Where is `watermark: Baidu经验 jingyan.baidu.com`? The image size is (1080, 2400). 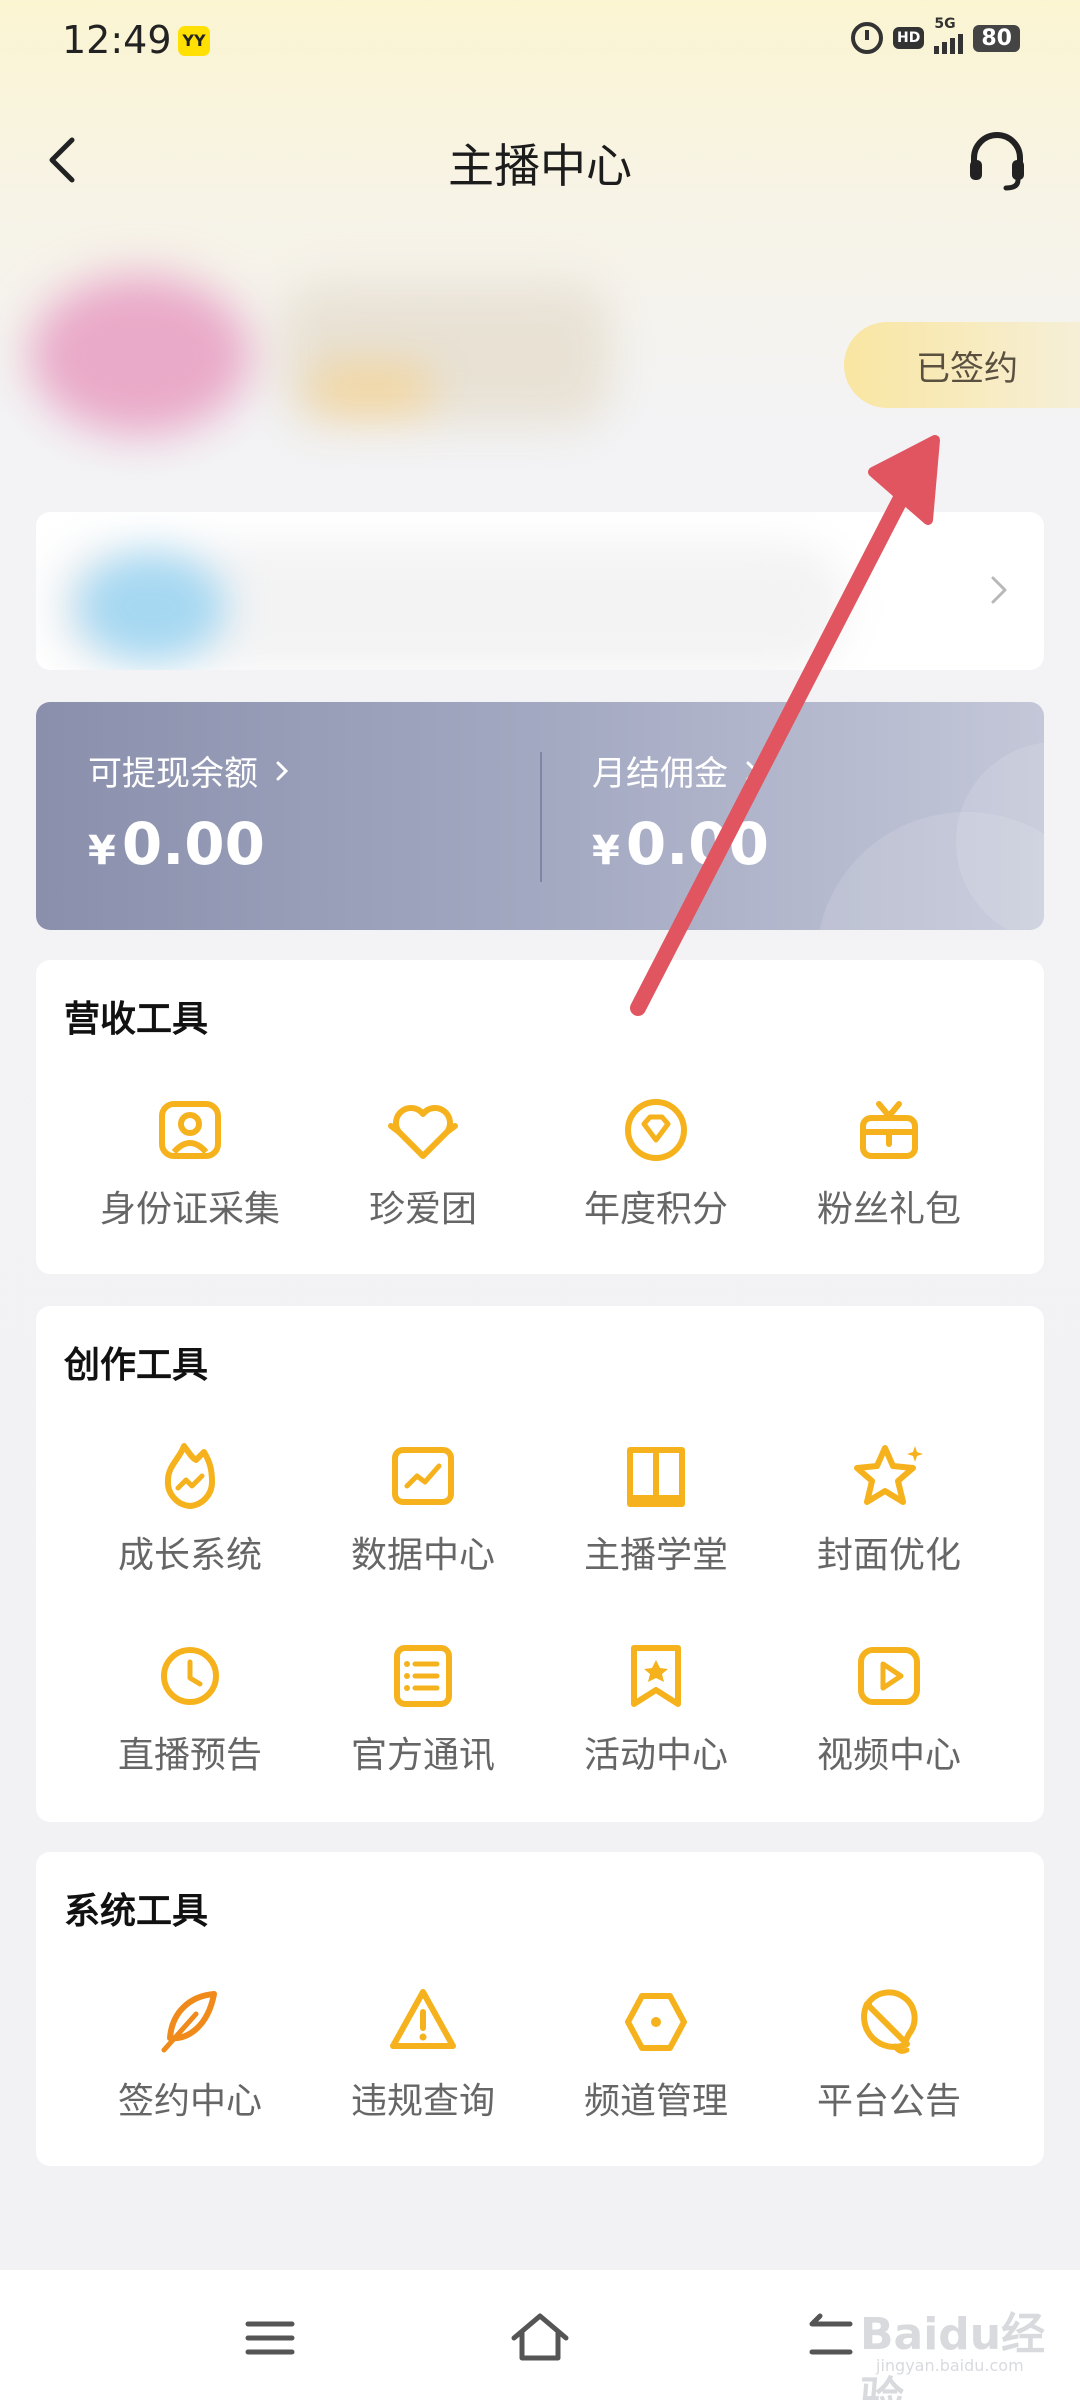
watermark: Baidu经验 jingyan.baidu.com is located at coordinates (950, 2339).